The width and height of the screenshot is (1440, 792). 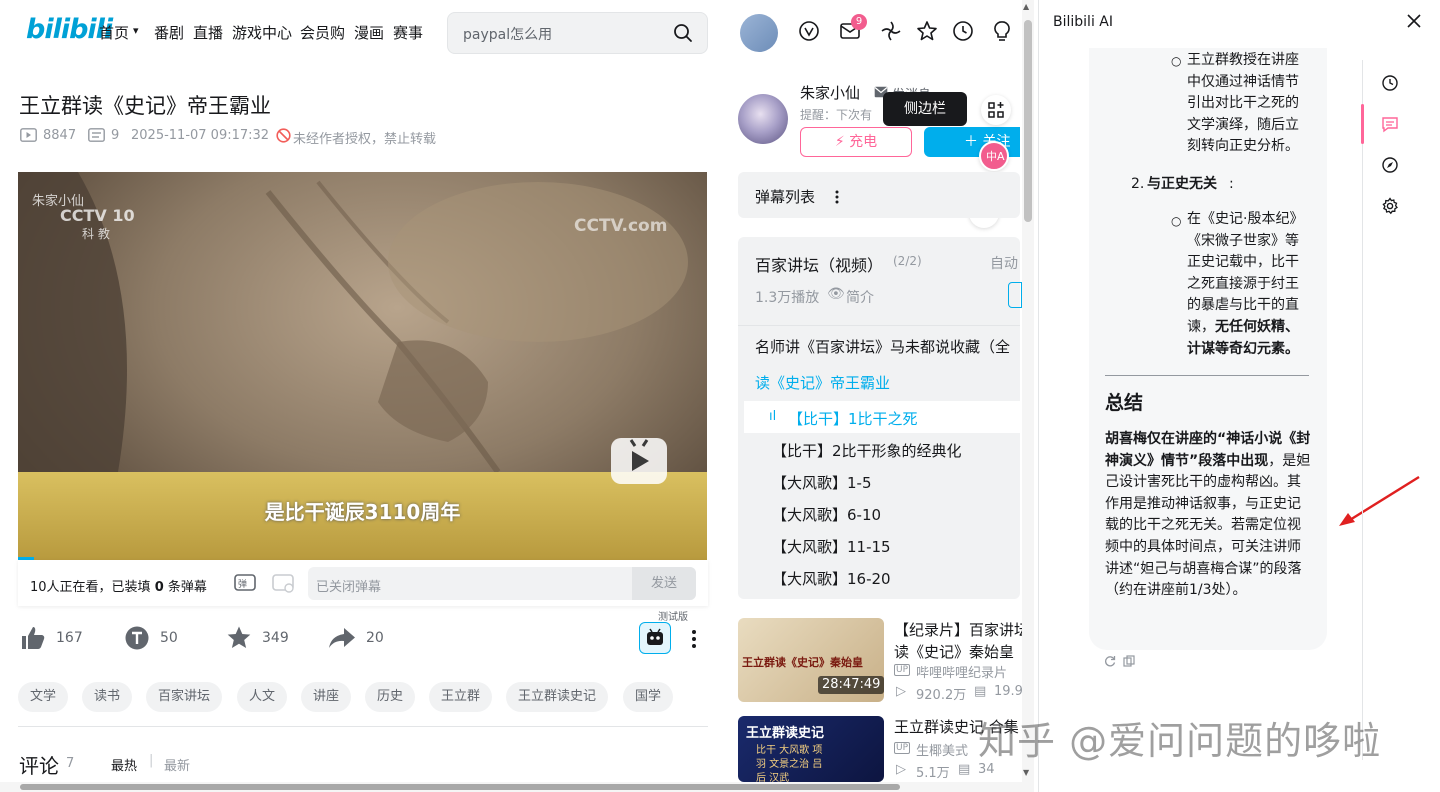 What do you see at coordinates (557, 697) in the screenshot?
I see `tag-item: 王立群读史记` at bounding box center [557, 697].